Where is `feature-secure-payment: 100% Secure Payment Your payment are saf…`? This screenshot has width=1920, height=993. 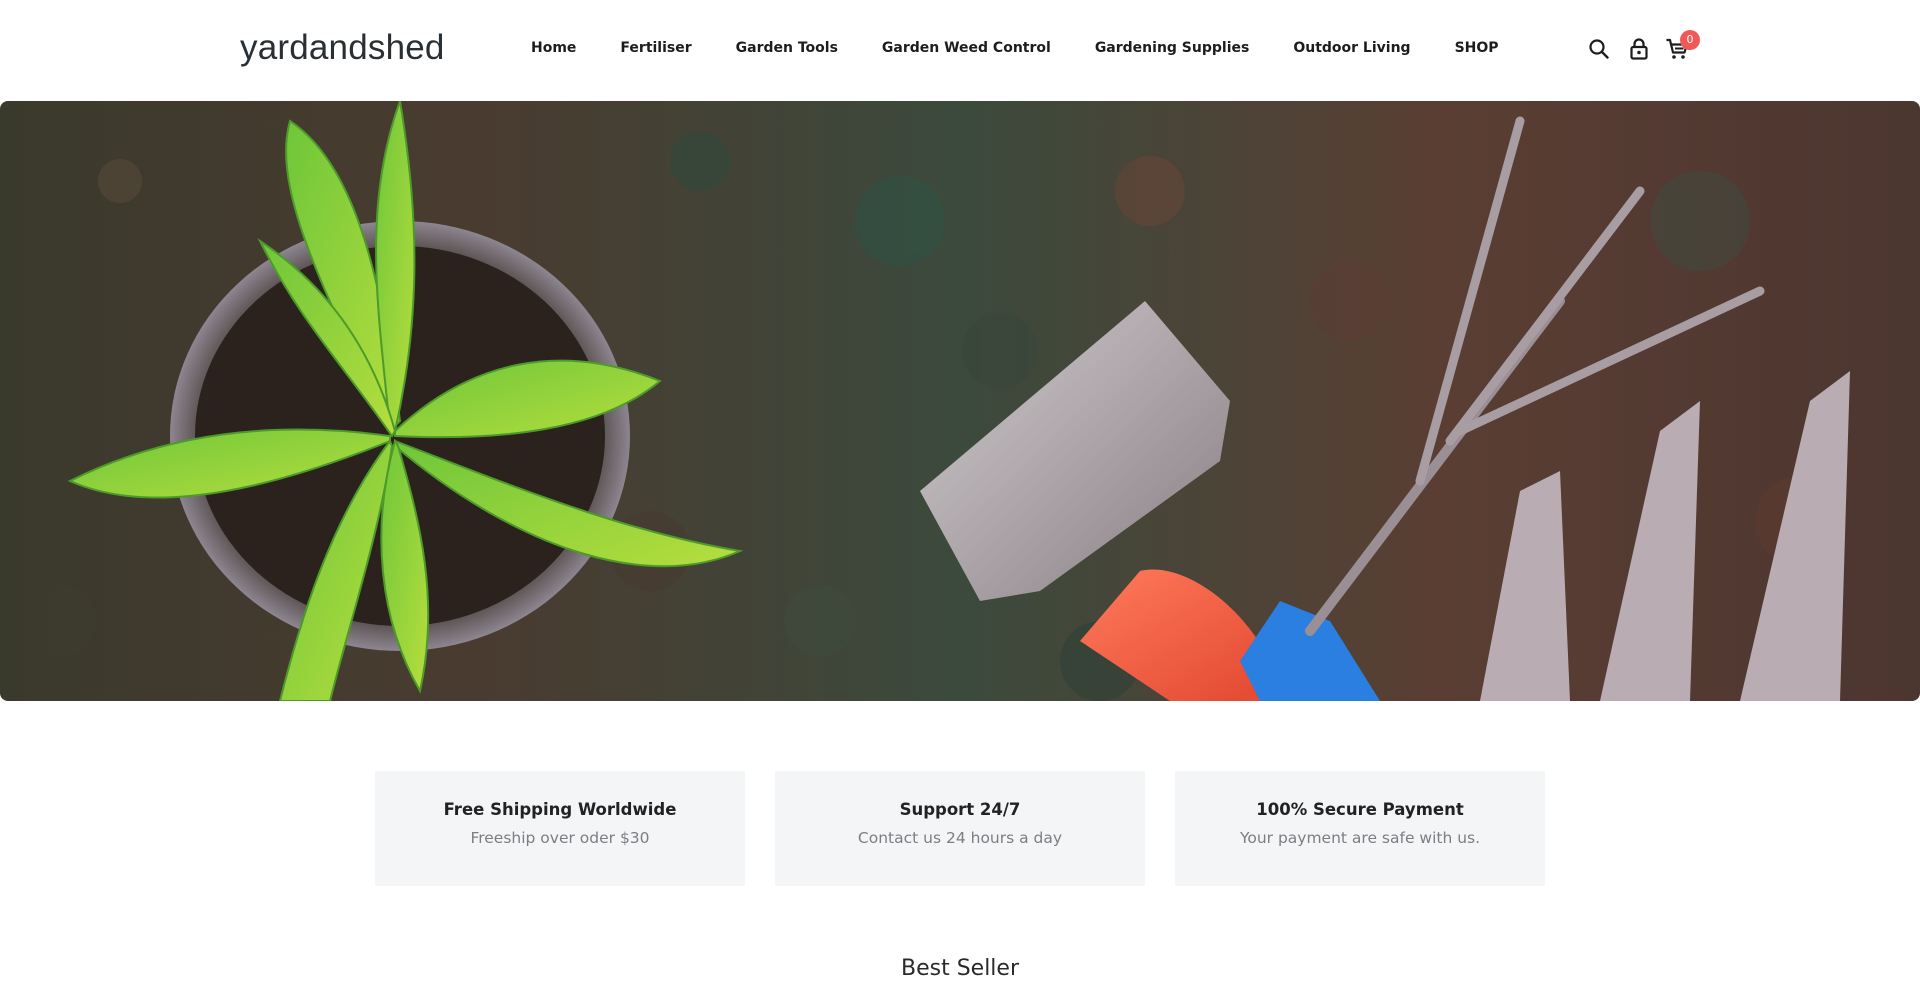
feature-secure-payment: 100% Secure Payment Your payment are saf… is located at coordinates (1360, 828).